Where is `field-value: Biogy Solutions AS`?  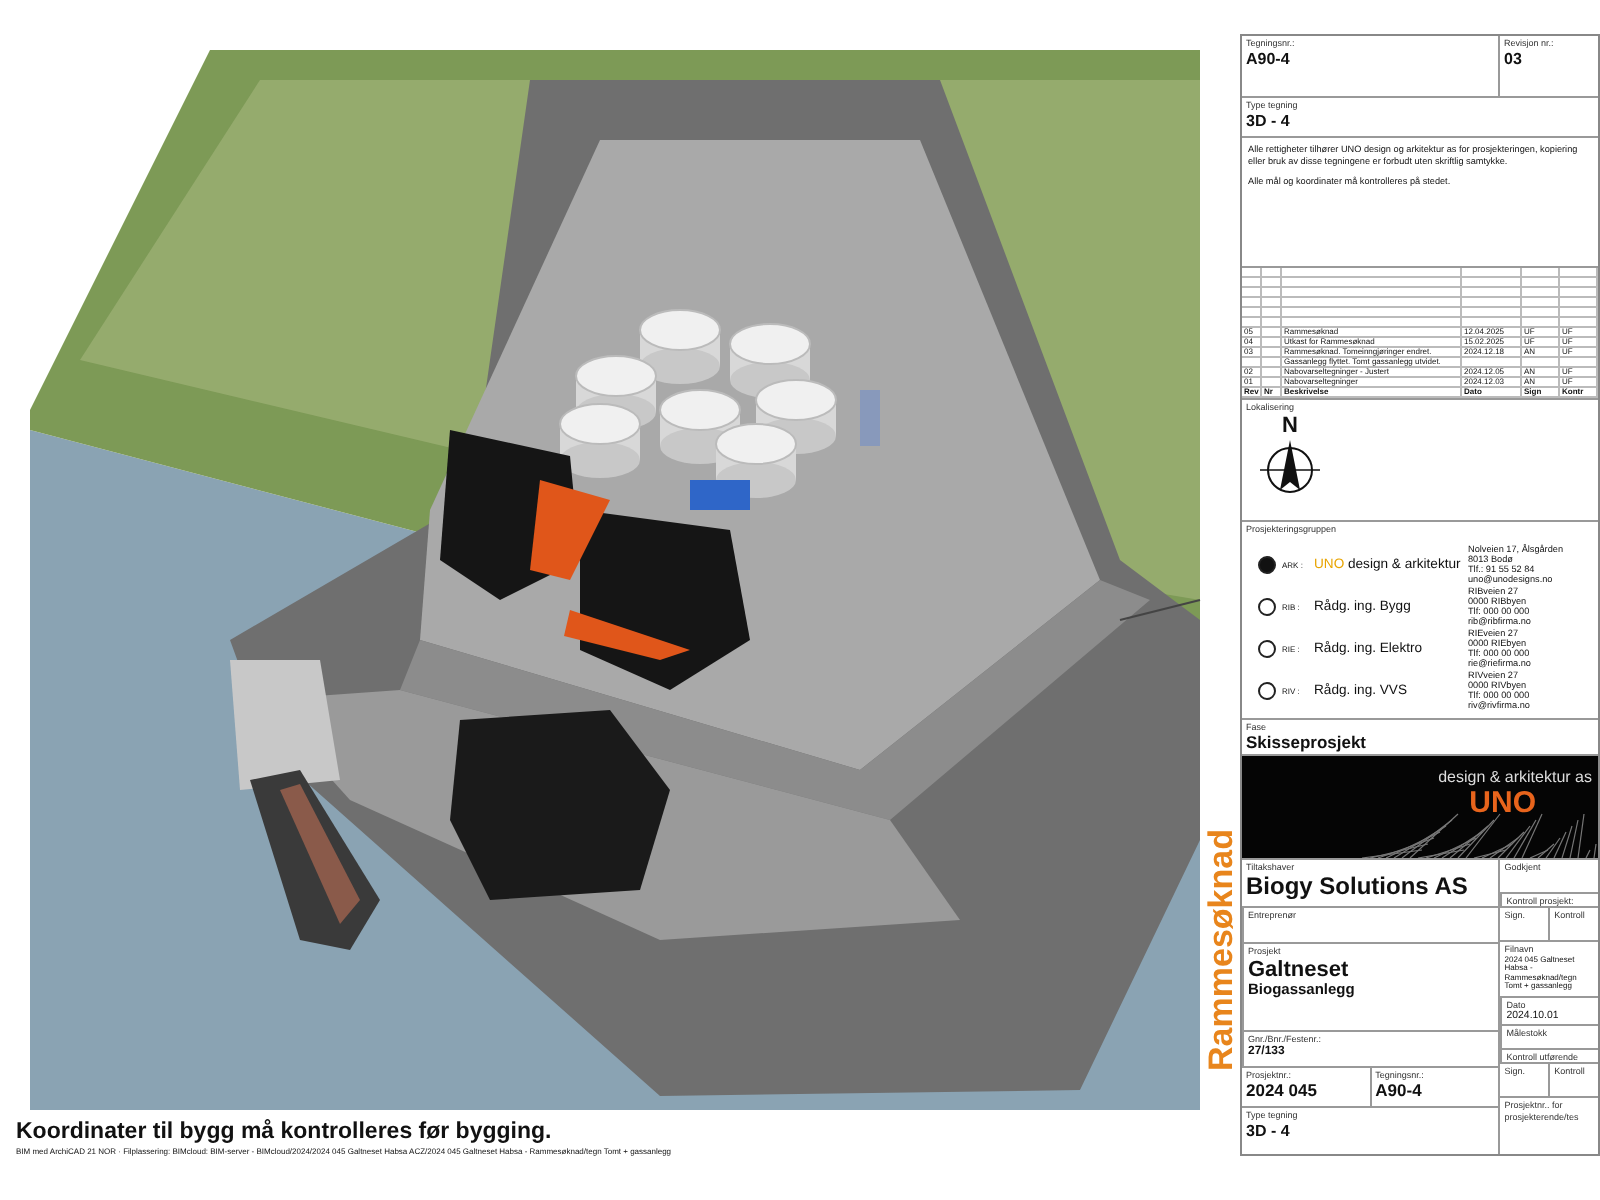 field-value: Biogy Solutions AS is located at coordinates (1358, 887).